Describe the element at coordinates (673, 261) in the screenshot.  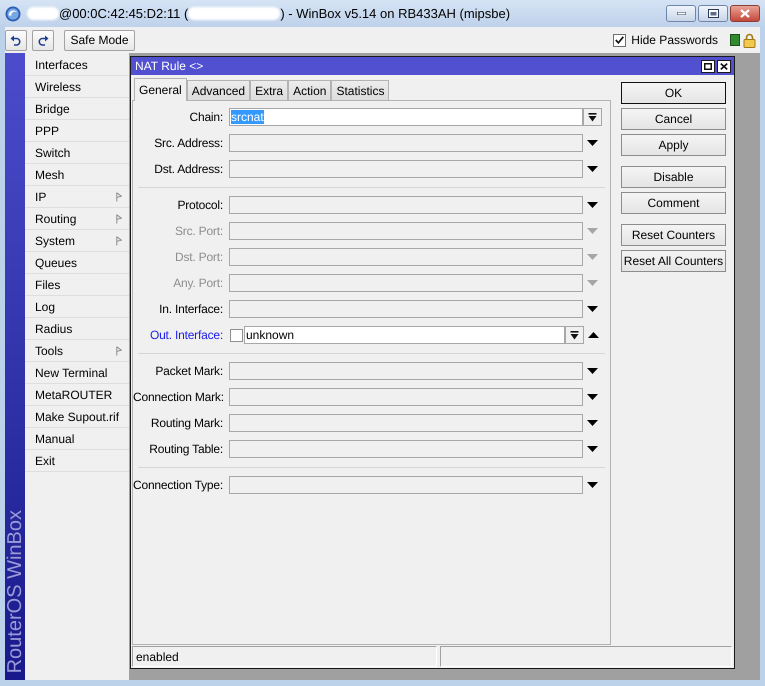
I see `reset-all-counters-button: Reset All Counters` at that location.